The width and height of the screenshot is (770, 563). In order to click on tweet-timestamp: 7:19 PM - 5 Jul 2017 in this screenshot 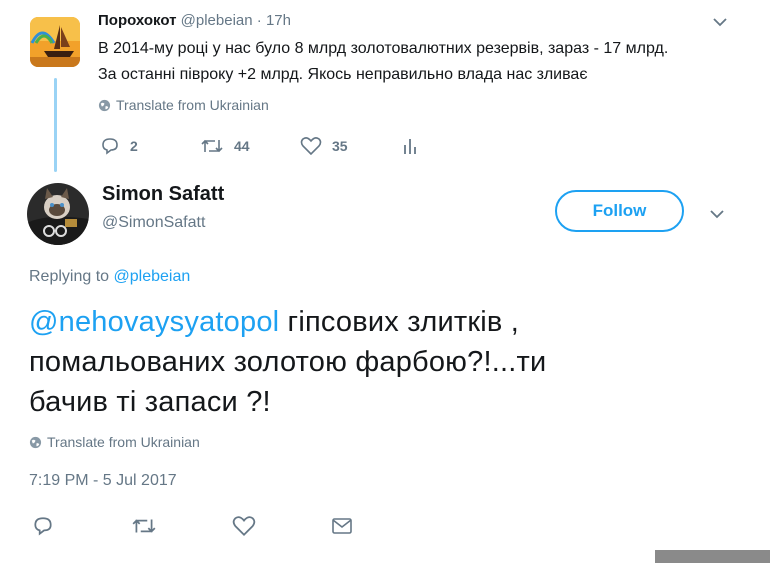, I will do `click(103, 481)`.